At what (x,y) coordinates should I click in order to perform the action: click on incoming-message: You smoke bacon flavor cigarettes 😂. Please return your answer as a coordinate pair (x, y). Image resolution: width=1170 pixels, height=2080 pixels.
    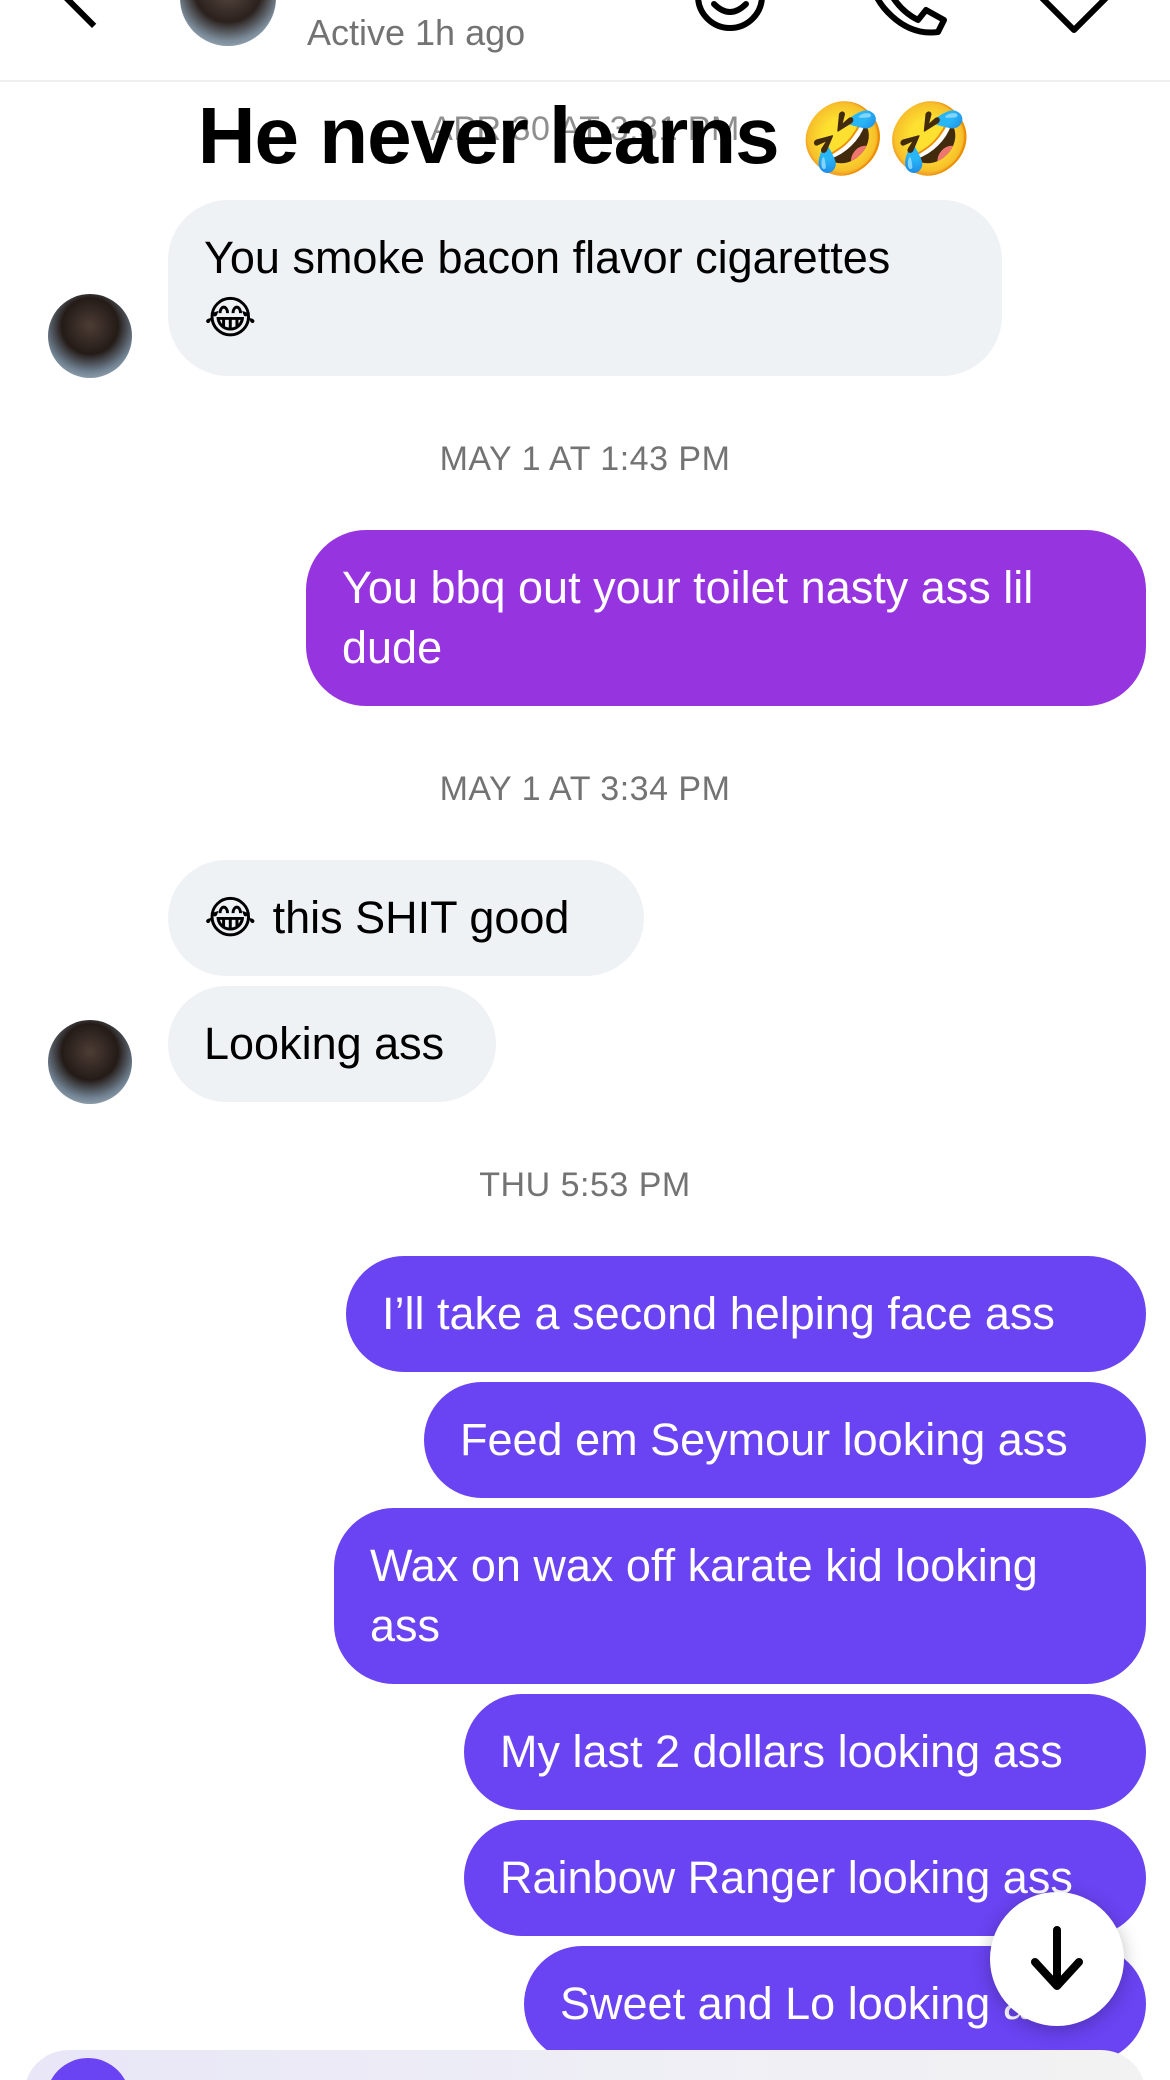
    Looking at the image, I should click on (585, 288).